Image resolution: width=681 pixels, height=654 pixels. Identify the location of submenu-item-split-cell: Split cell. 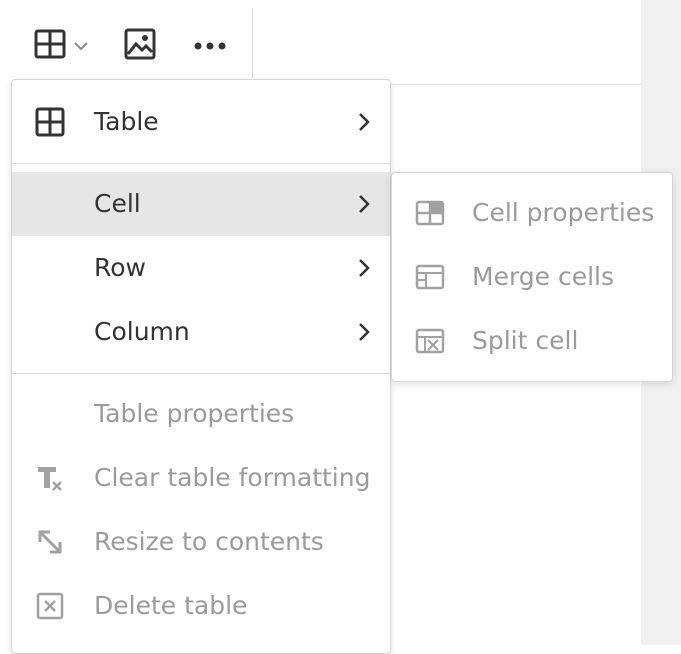
(532, 341).